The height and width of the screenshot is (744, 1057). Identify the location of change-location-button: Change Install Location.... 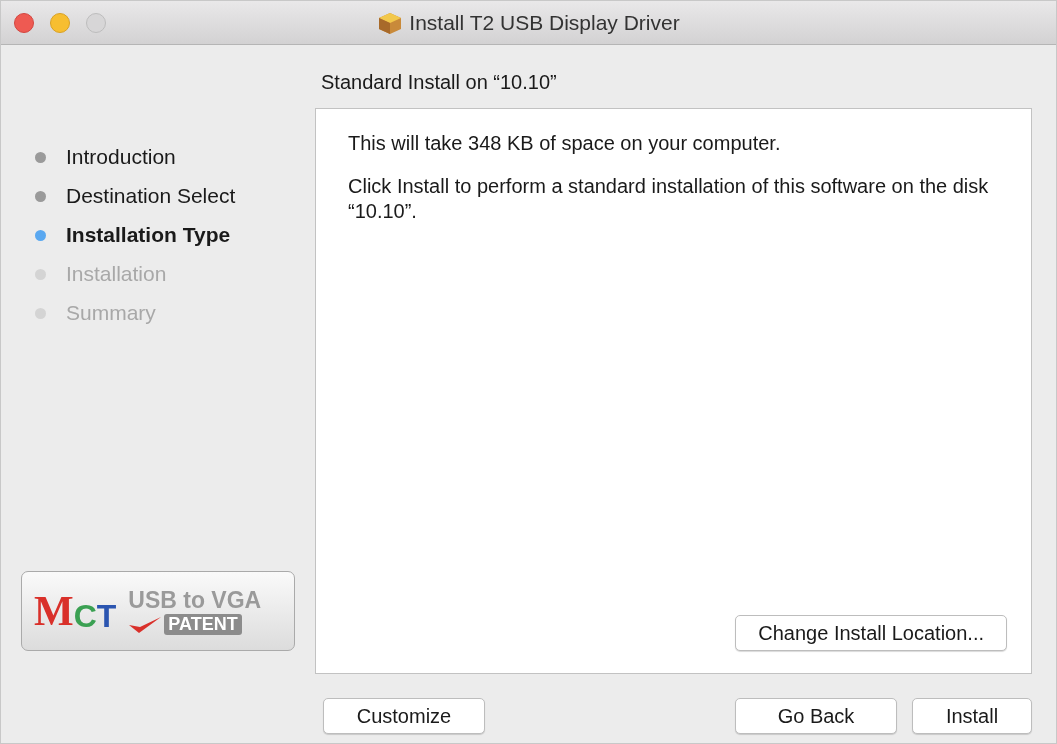
(871, 633).